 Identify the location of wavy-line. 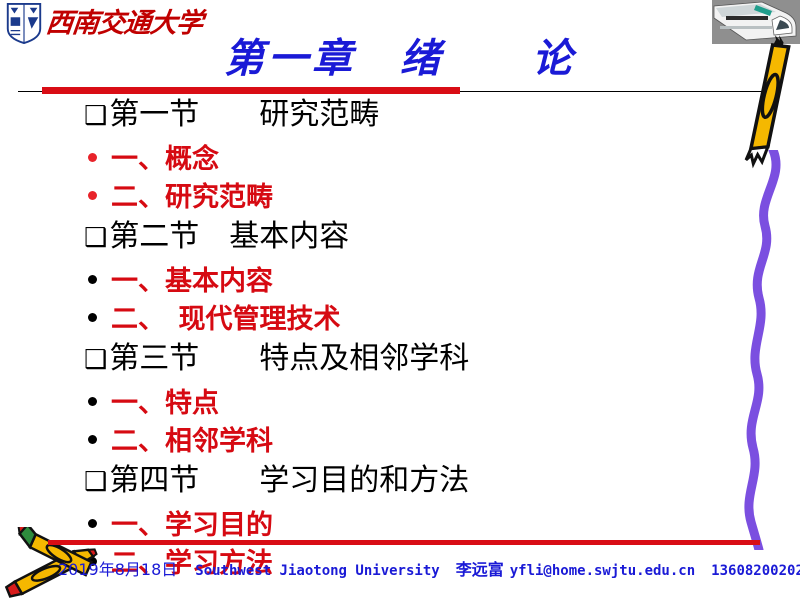
(762, 350).